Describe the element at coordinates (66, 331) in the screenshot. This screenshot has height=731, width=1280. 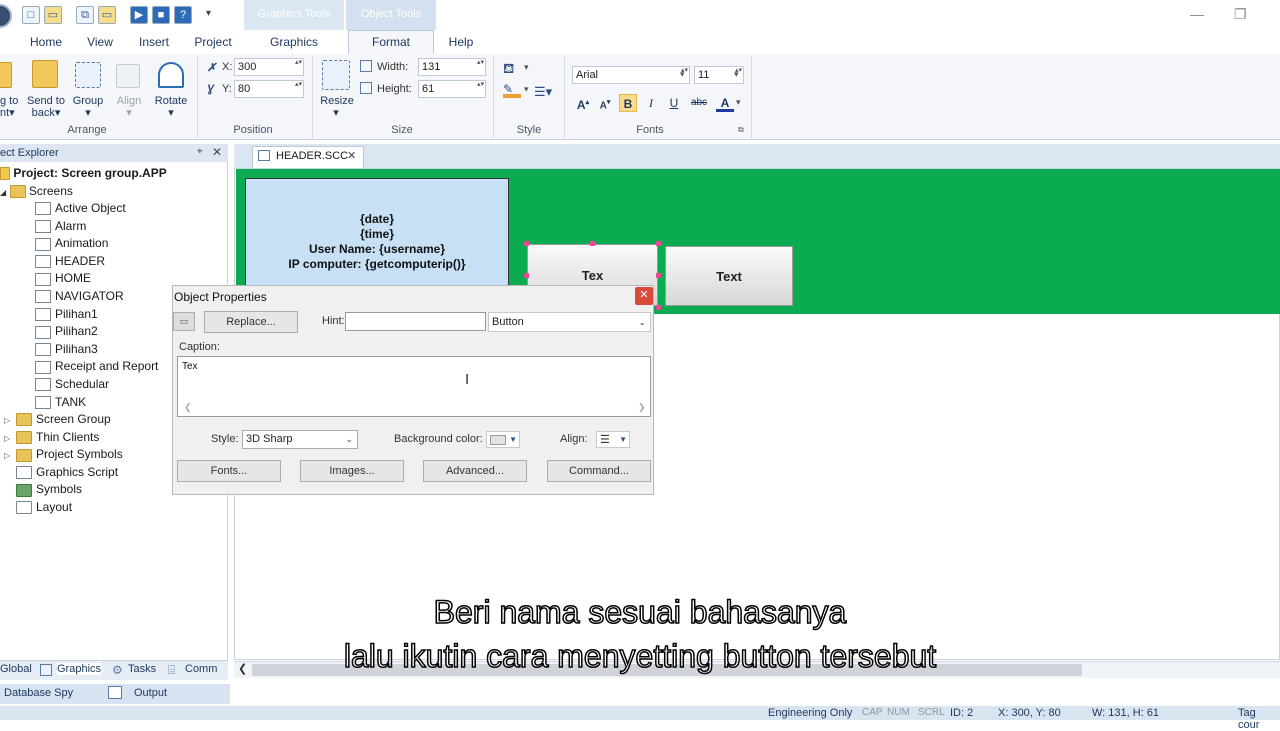
I see `tree-screen-item: Pilihan2` at that location.